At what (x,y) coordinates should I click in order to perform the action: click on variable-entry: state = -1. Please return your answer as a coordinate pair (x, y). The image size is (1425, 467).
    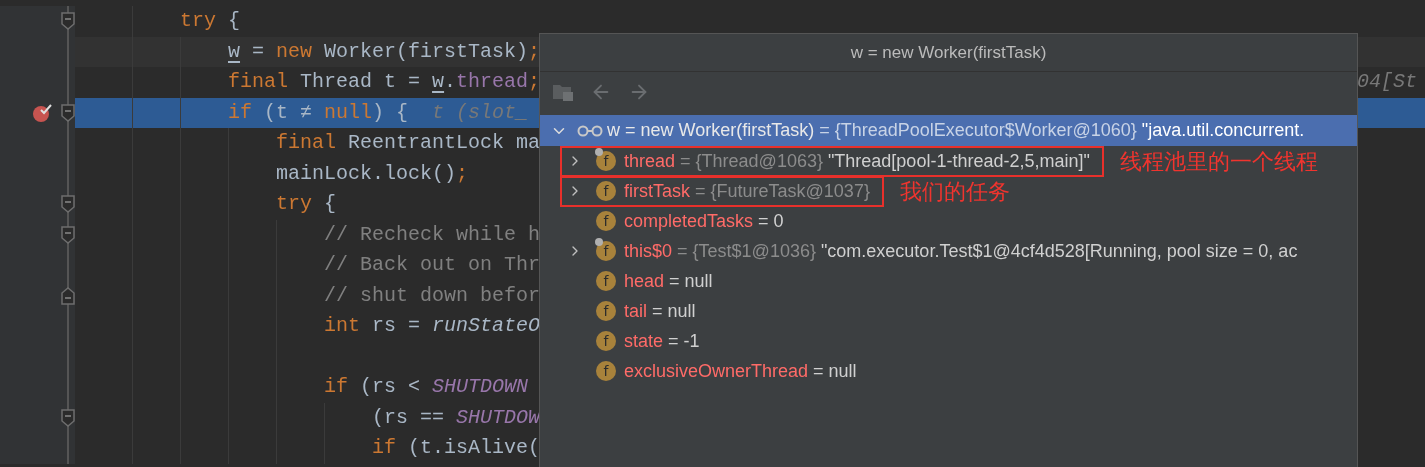
    Looking at the image, I should click on (668, 341).